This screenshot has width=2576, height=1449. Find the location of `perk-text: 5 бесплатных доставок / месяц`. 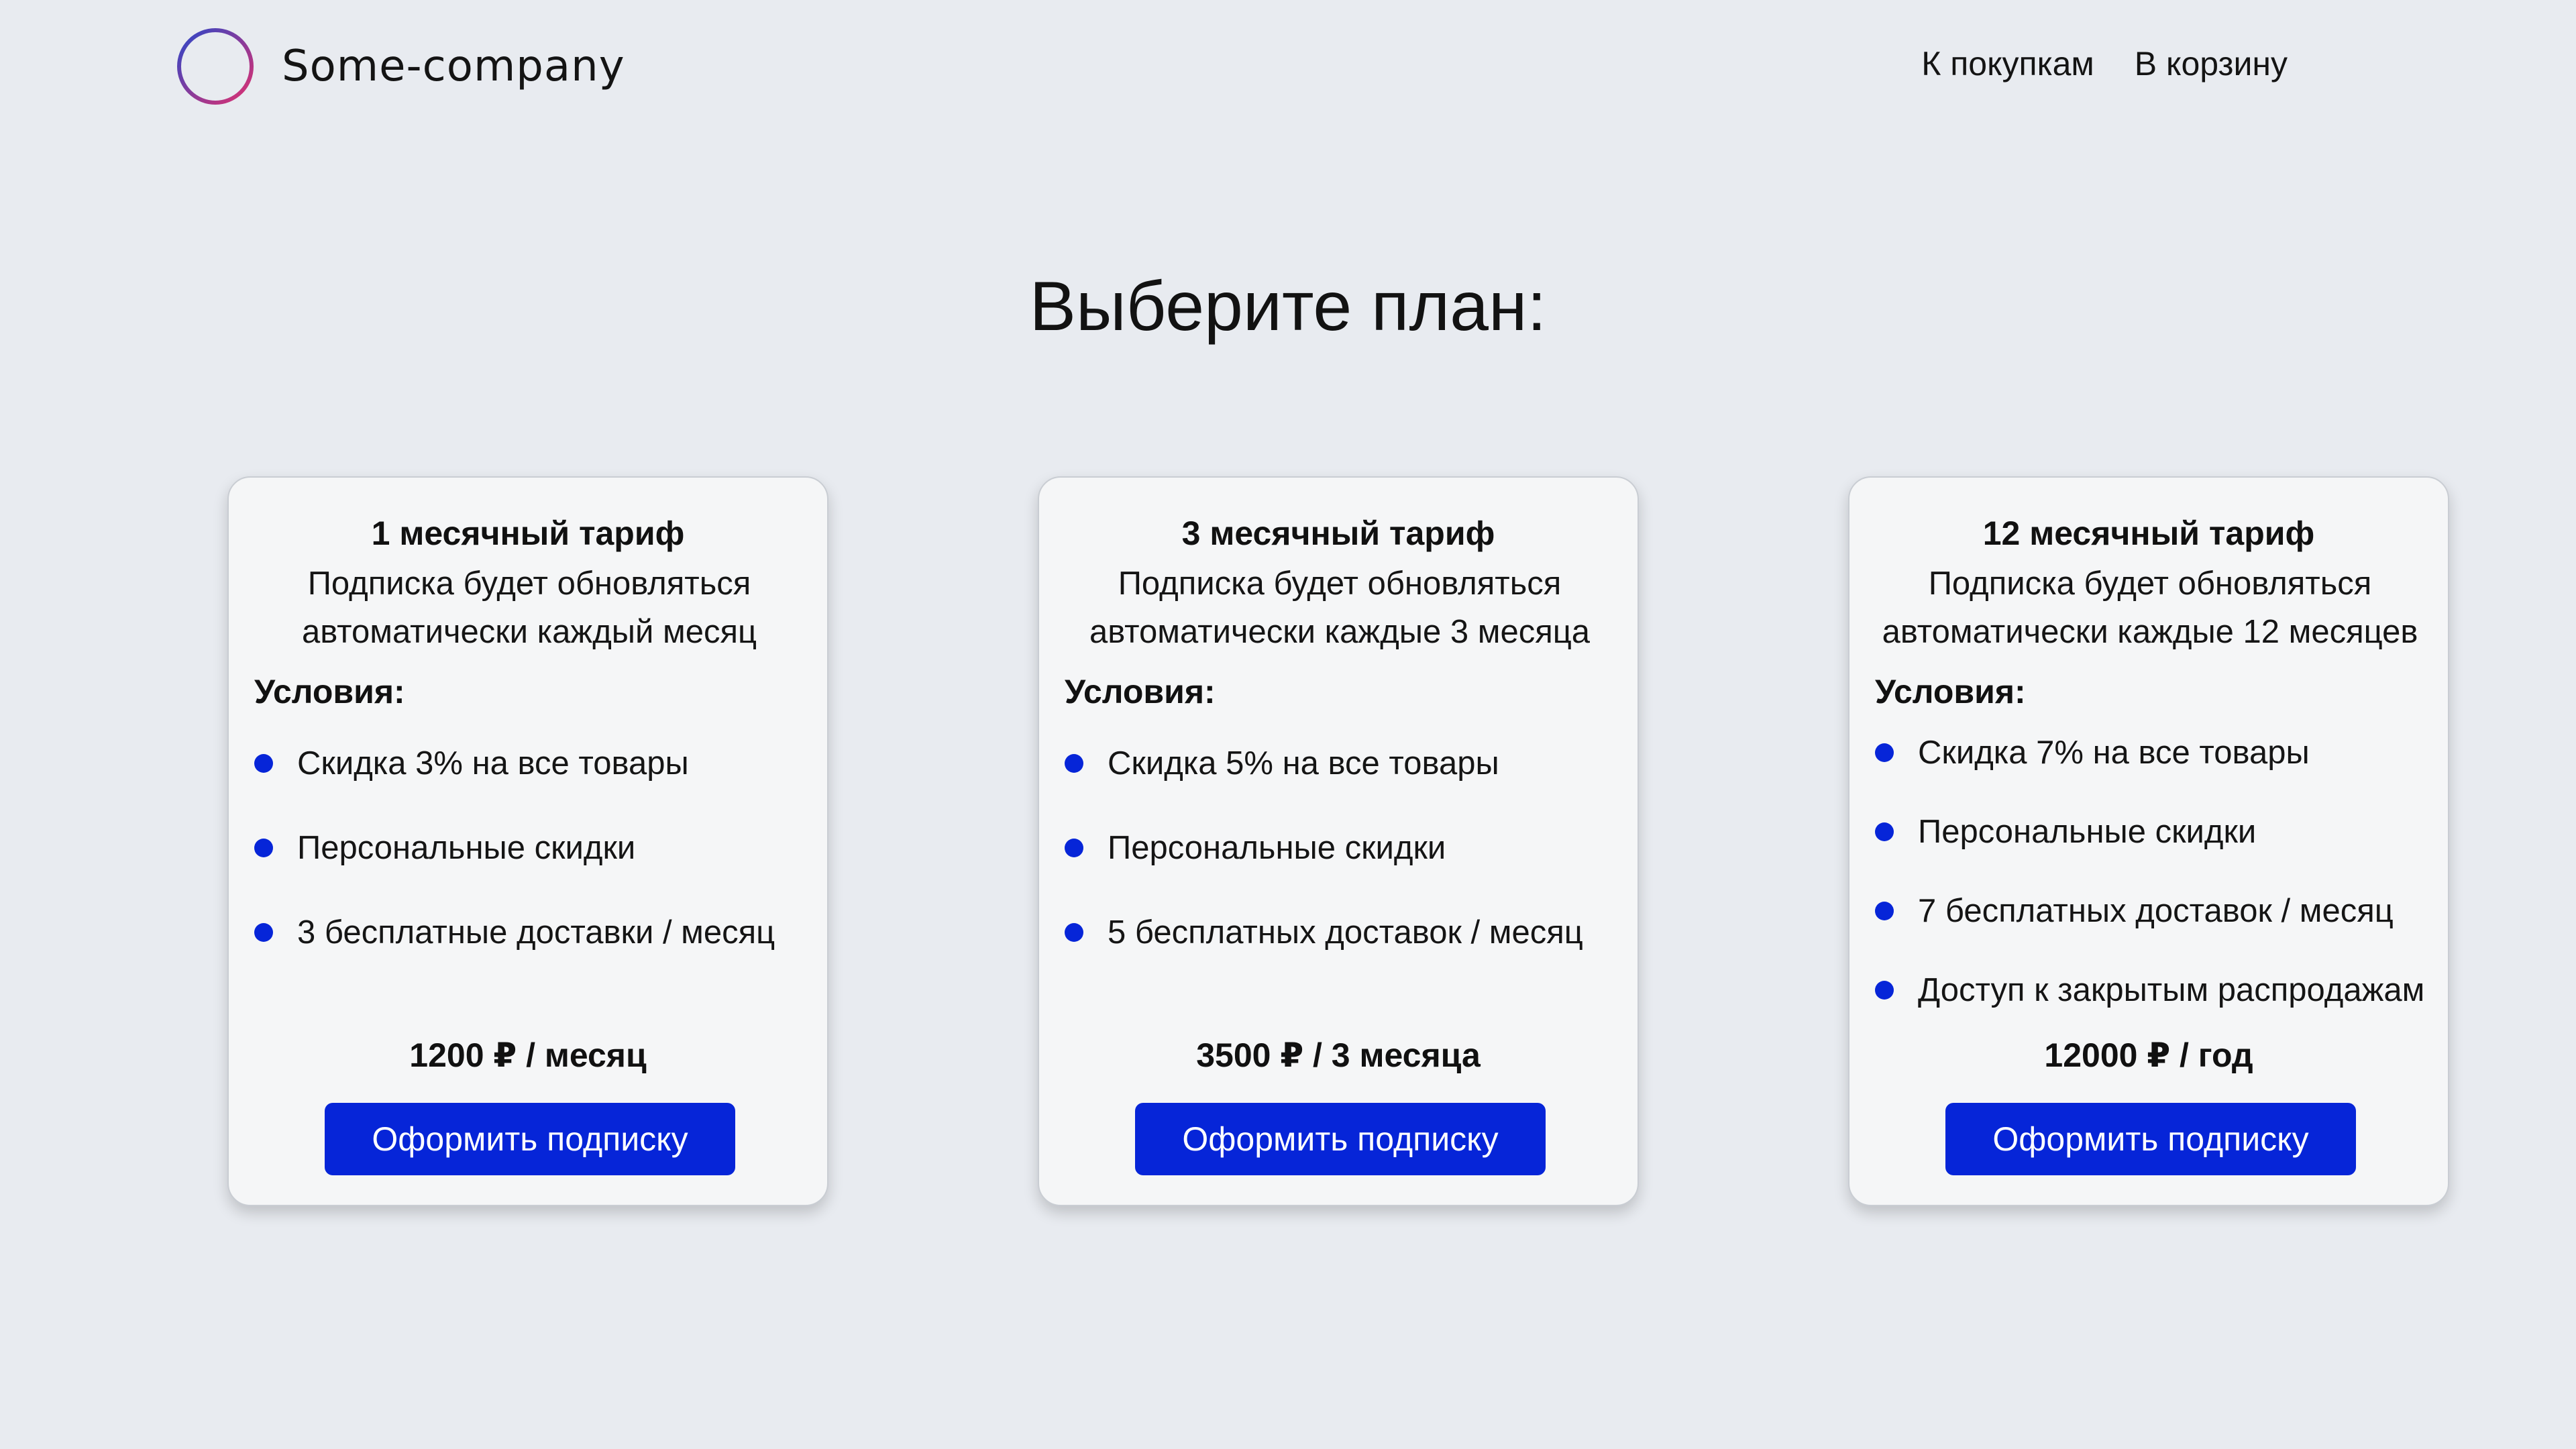

perk-text: 5 бесплатных доставок / месяц is located at coordinates (1345, 932).